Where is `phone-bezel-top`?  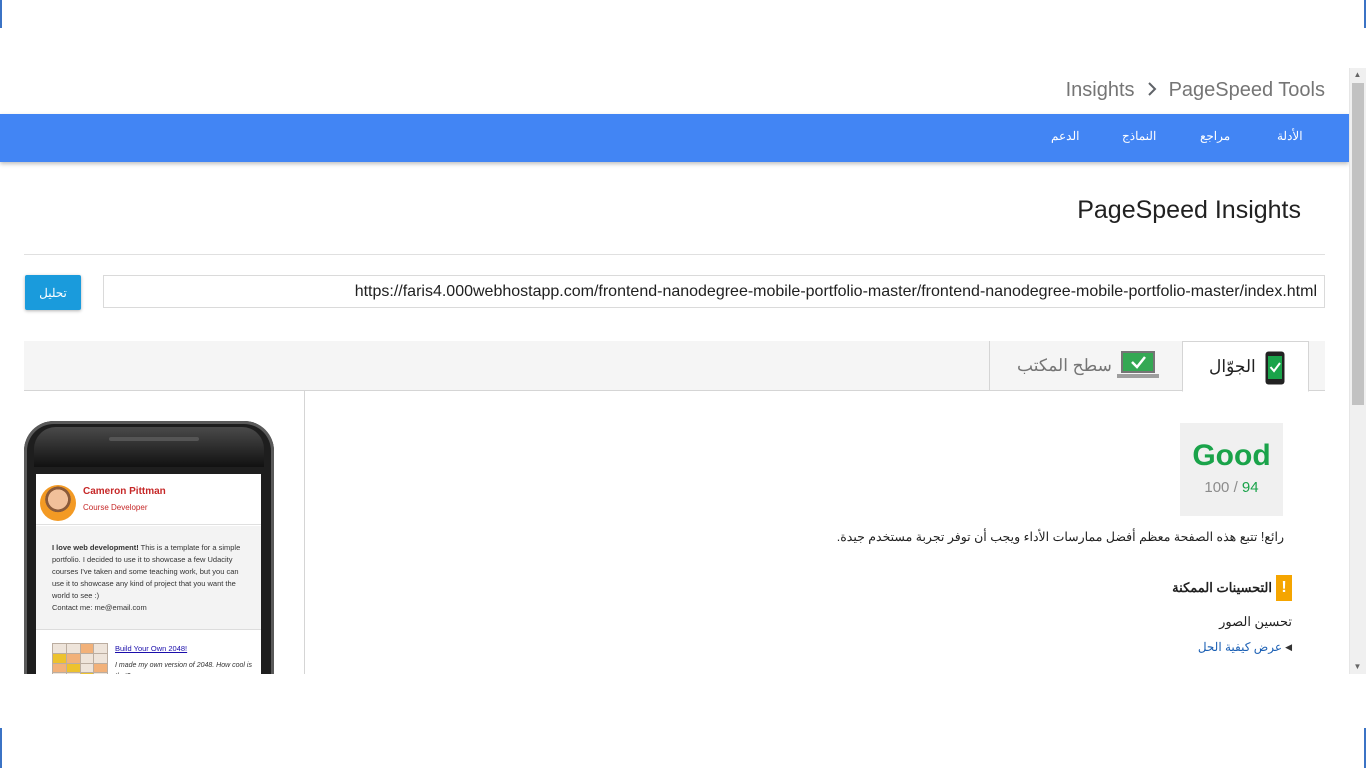
phone-bezel-top is located at coordinates (149, 447).